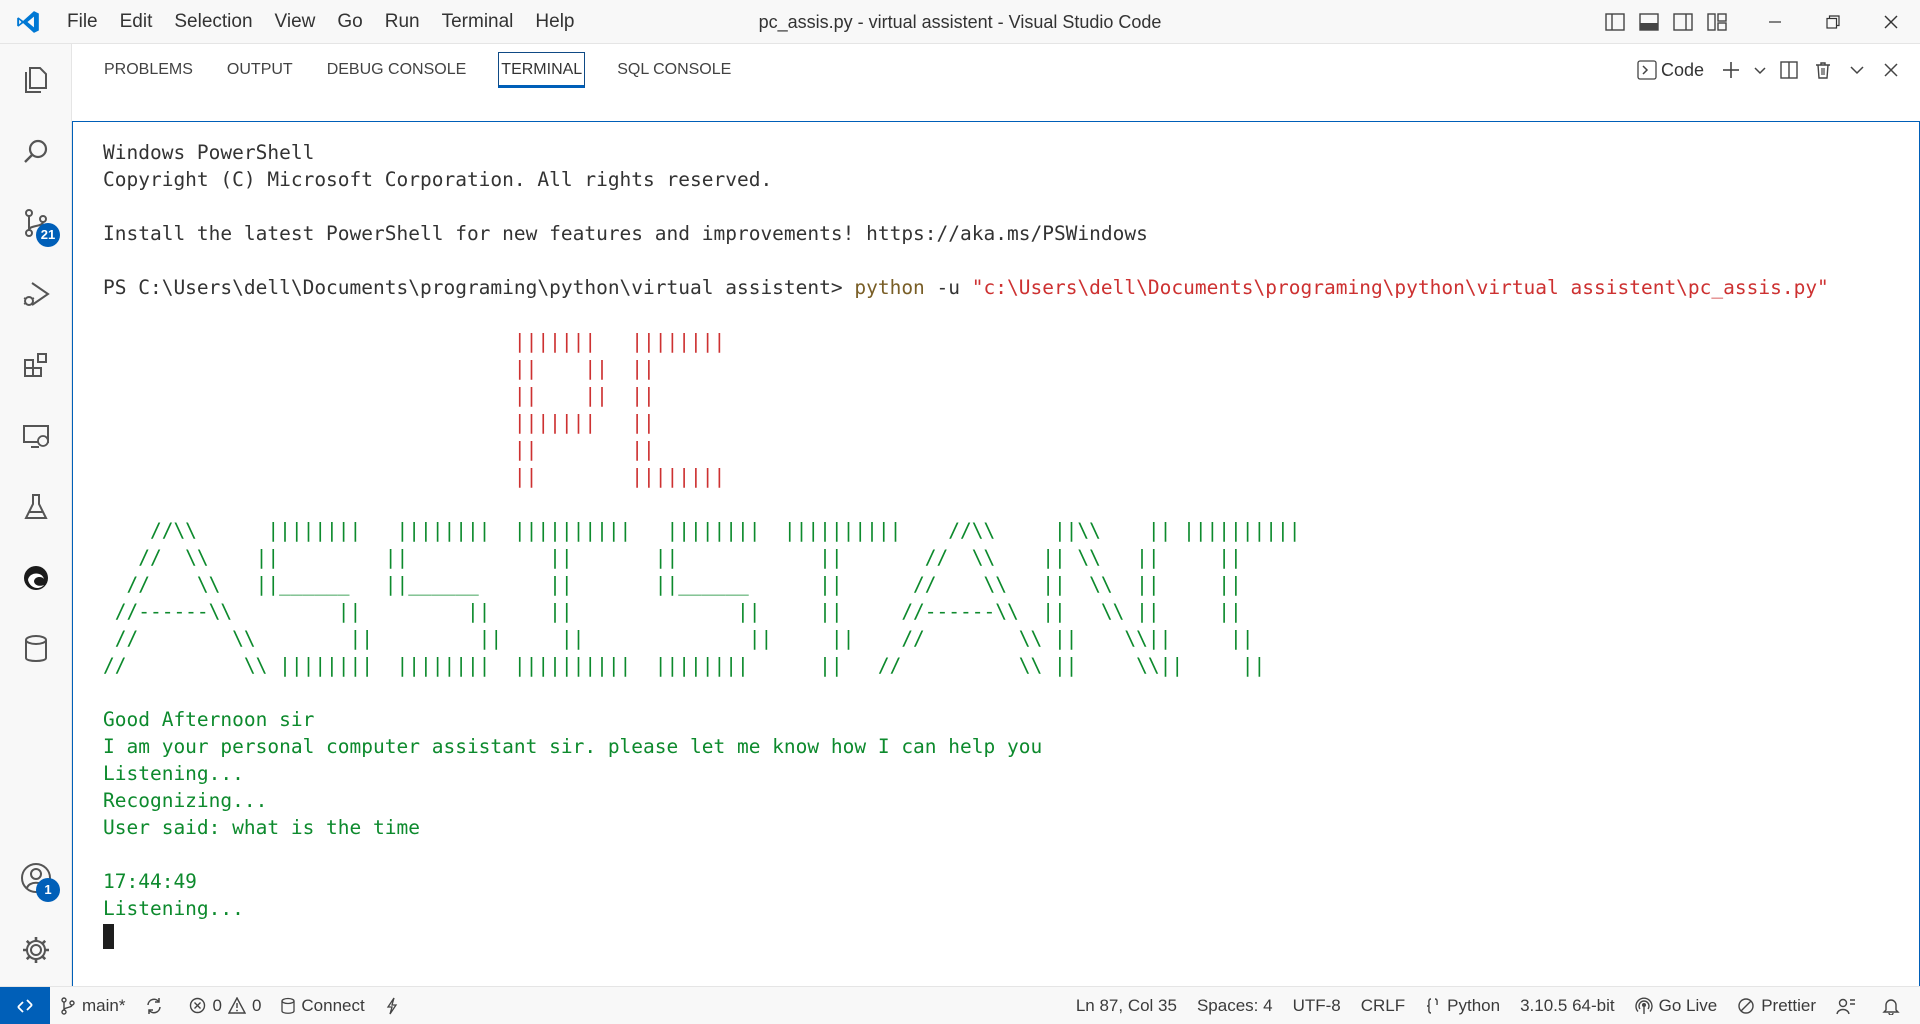  What do you see at coordinates (82, 22) in the screenshot?
I see `menu-file: File` at bounding box center [82, 22].